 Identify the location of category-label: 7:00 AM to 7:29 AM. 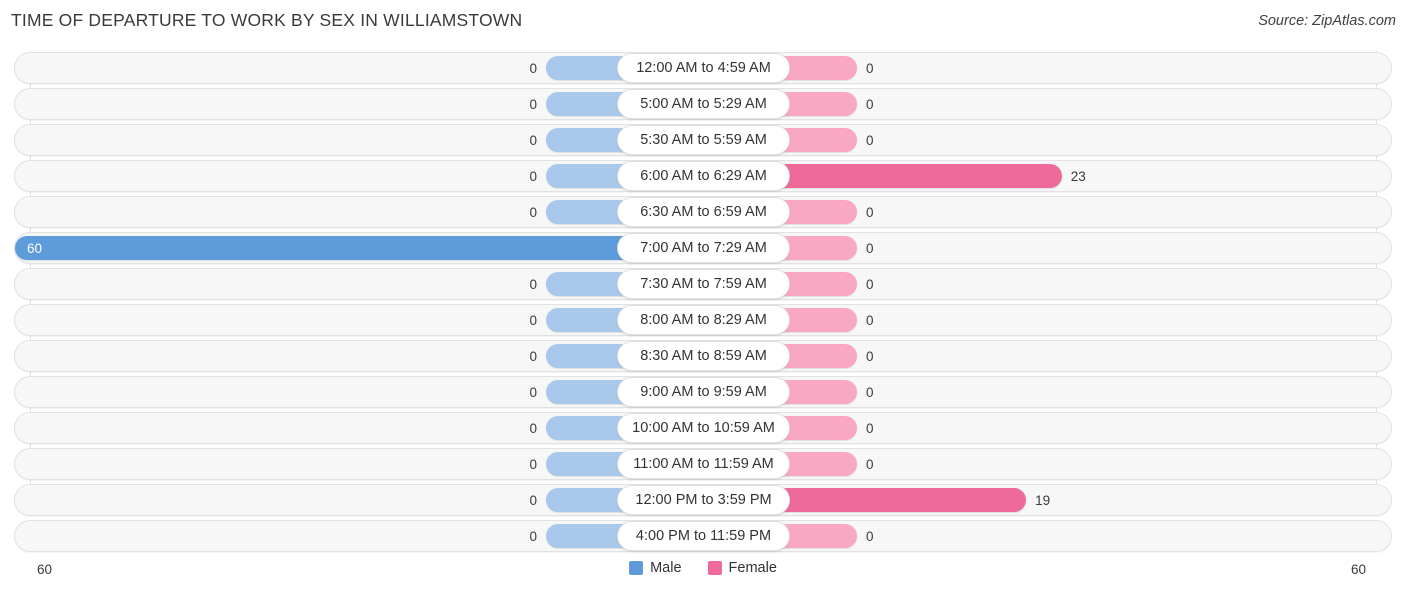
(703, 248).